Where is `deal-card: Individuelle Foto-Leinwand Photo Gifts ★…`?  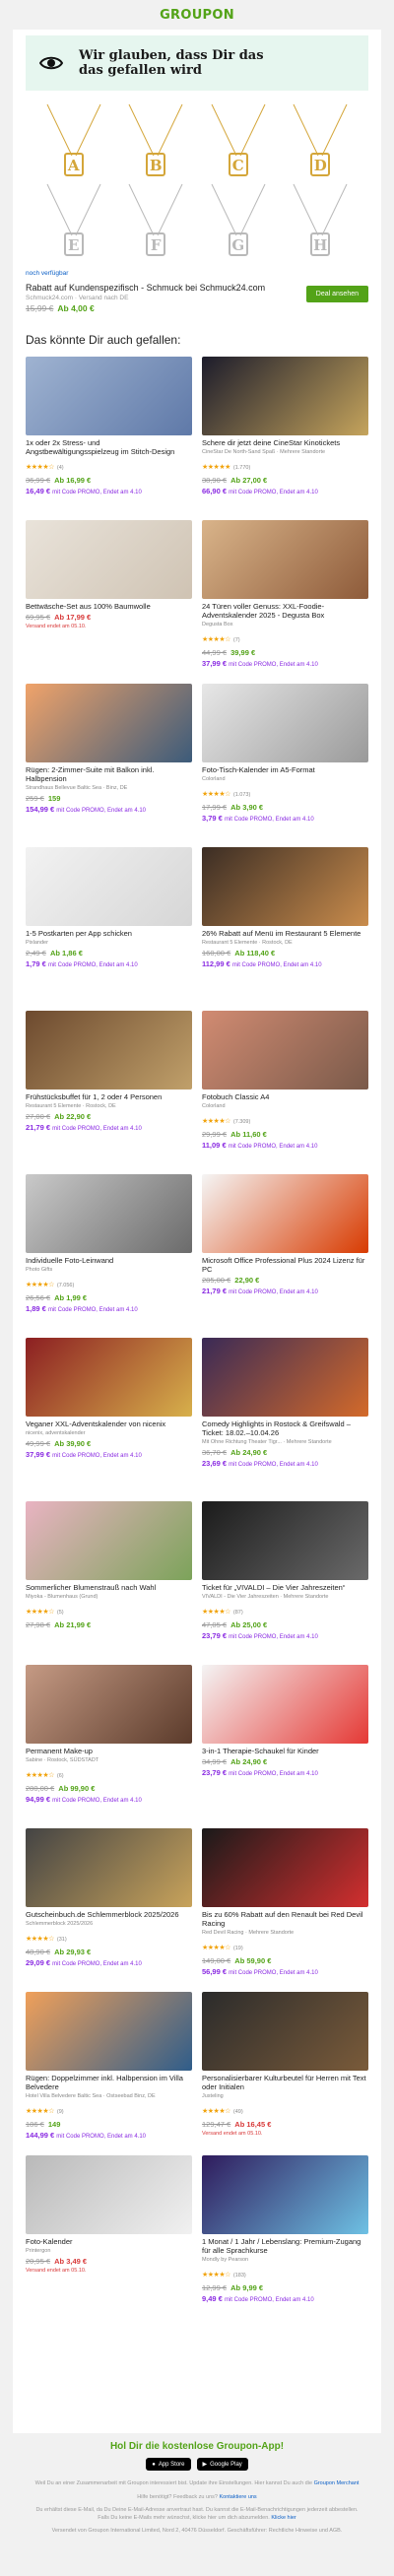 deal-card: Individuelle Foto-Leinwand Photo Gifts ★… is located at coordinates (109, 1256).